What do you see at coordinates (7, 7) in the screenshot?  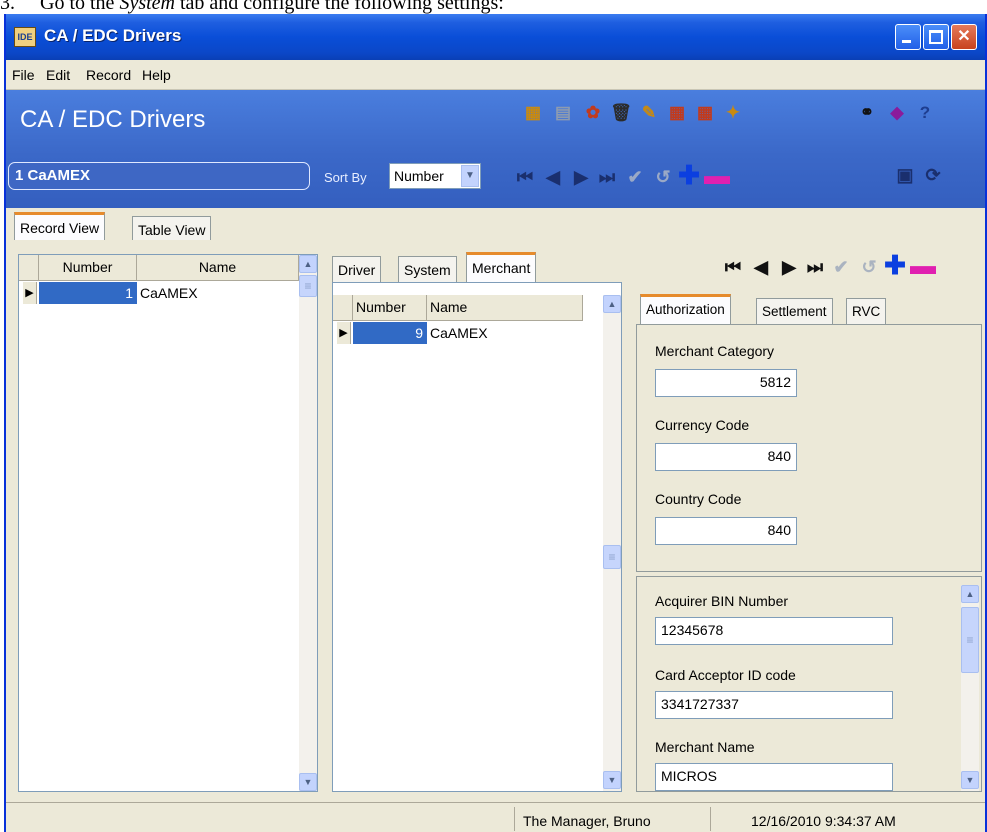 I see `step-number: 3.` at bounding box center [7, 7].